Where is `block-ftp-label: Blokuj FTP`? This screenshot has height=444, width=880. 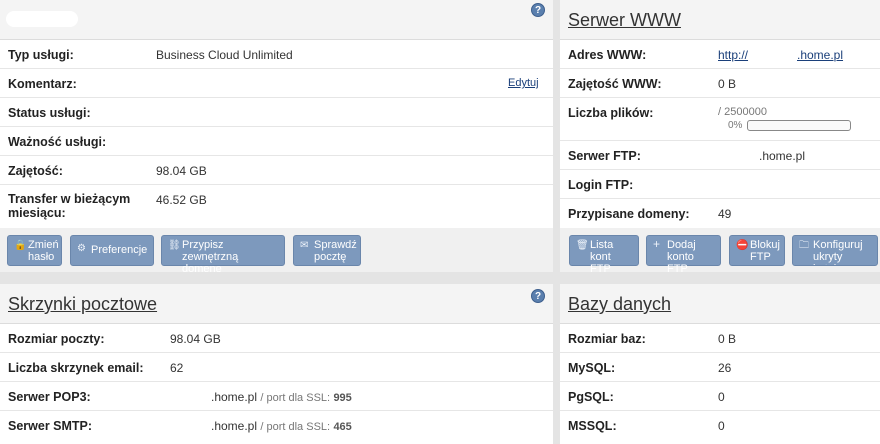 block-ftp-label: Blokuj FTP is located at coordinates (765, 251).